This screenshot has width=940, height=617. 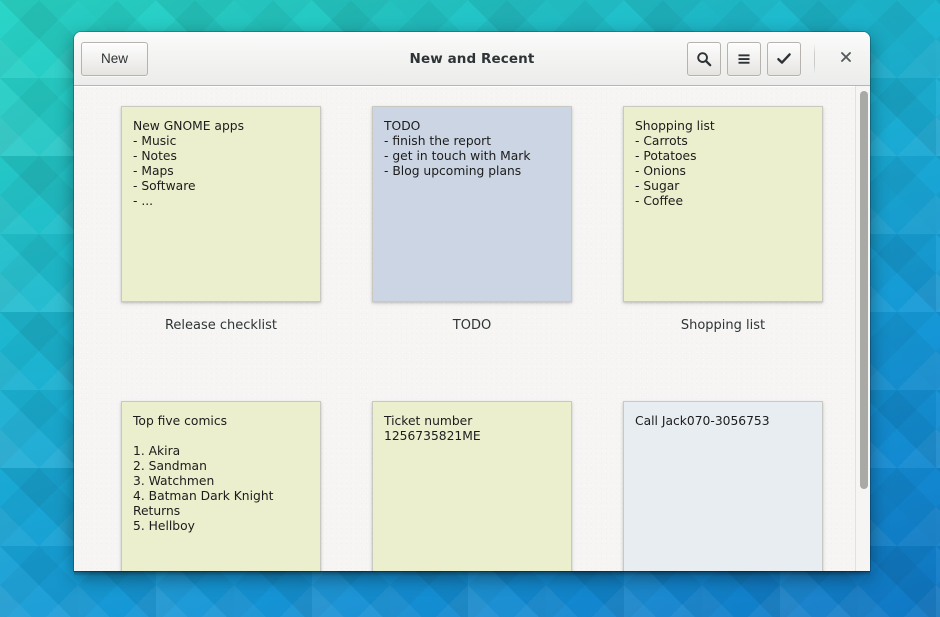 I want to click on header-actions, so click(x=775, y=58).